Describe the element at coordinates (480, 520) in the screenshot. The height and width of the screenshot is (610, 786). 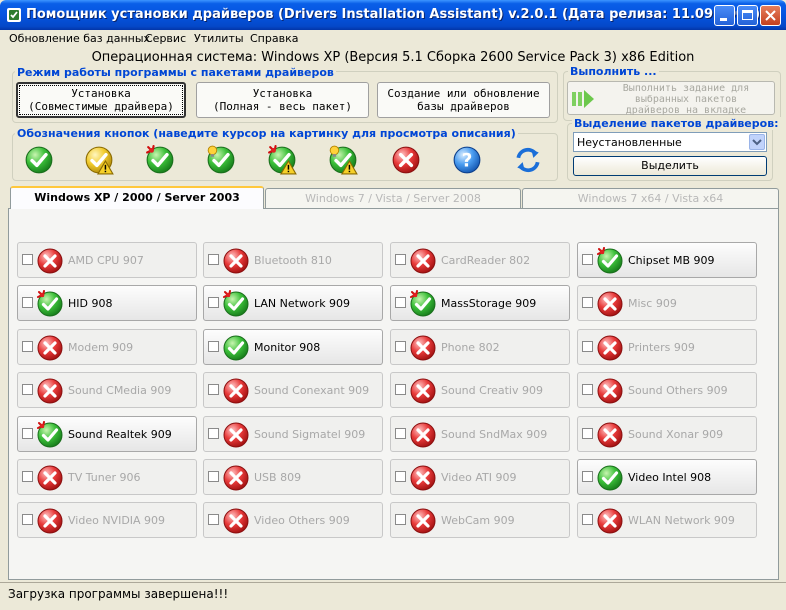
I see `driver-tile: WebCam 909` at that location.